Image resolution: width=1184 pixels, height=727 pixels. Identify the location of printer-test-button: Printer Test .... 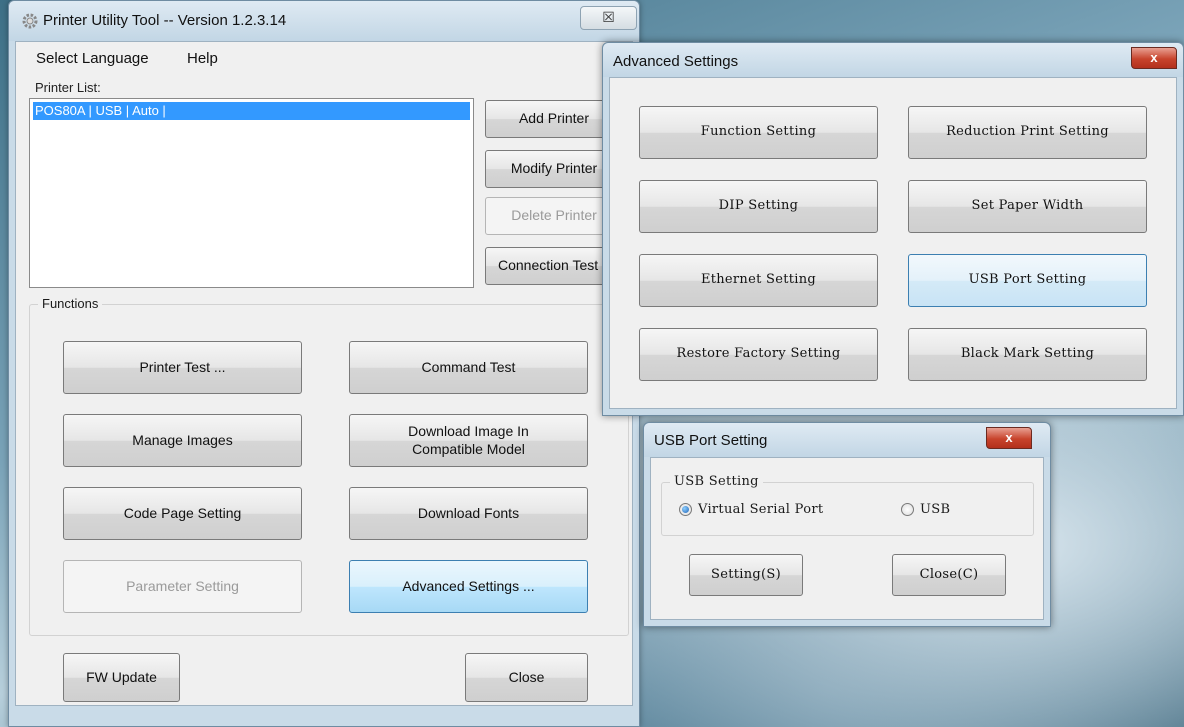
(182, 367).